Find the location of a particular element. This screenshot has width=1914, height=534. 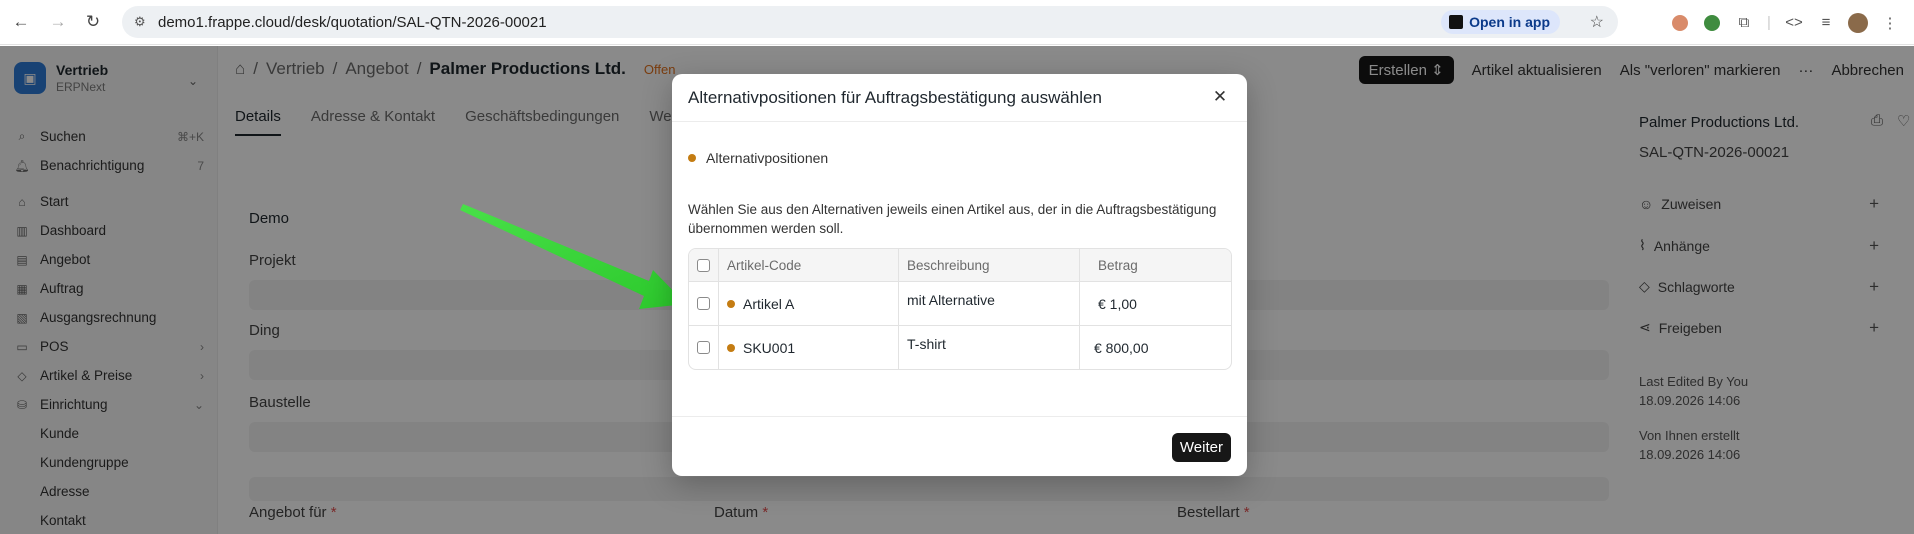

open-in-app-button: Open in app is located at coordinates (1500, 22).